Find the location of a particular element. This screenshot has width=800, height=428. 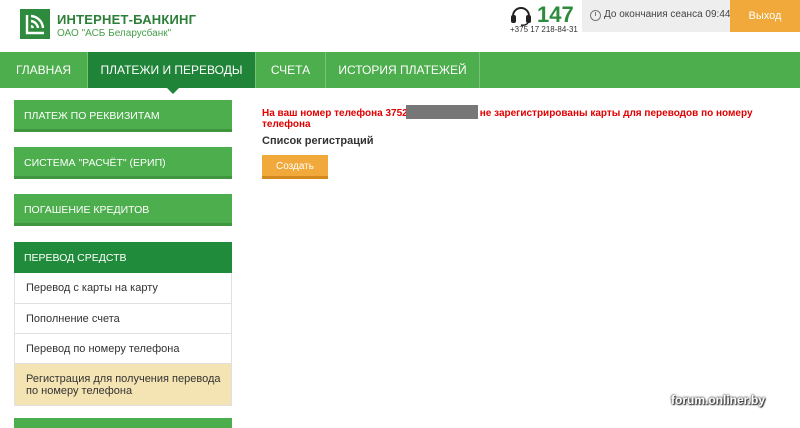

active-nav-indicator is located at coordinates (173, 91).